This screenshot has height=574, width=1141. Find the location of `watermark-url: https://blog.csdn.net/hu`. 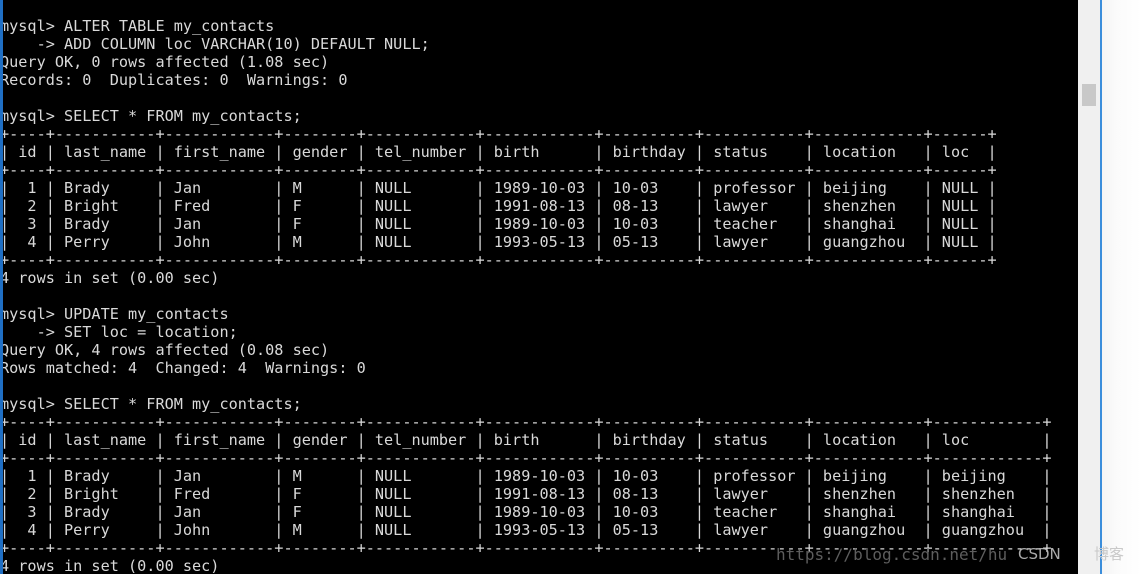

watermark-url: https://blog.csdn.net/hu is located at coordinates (892, 554).